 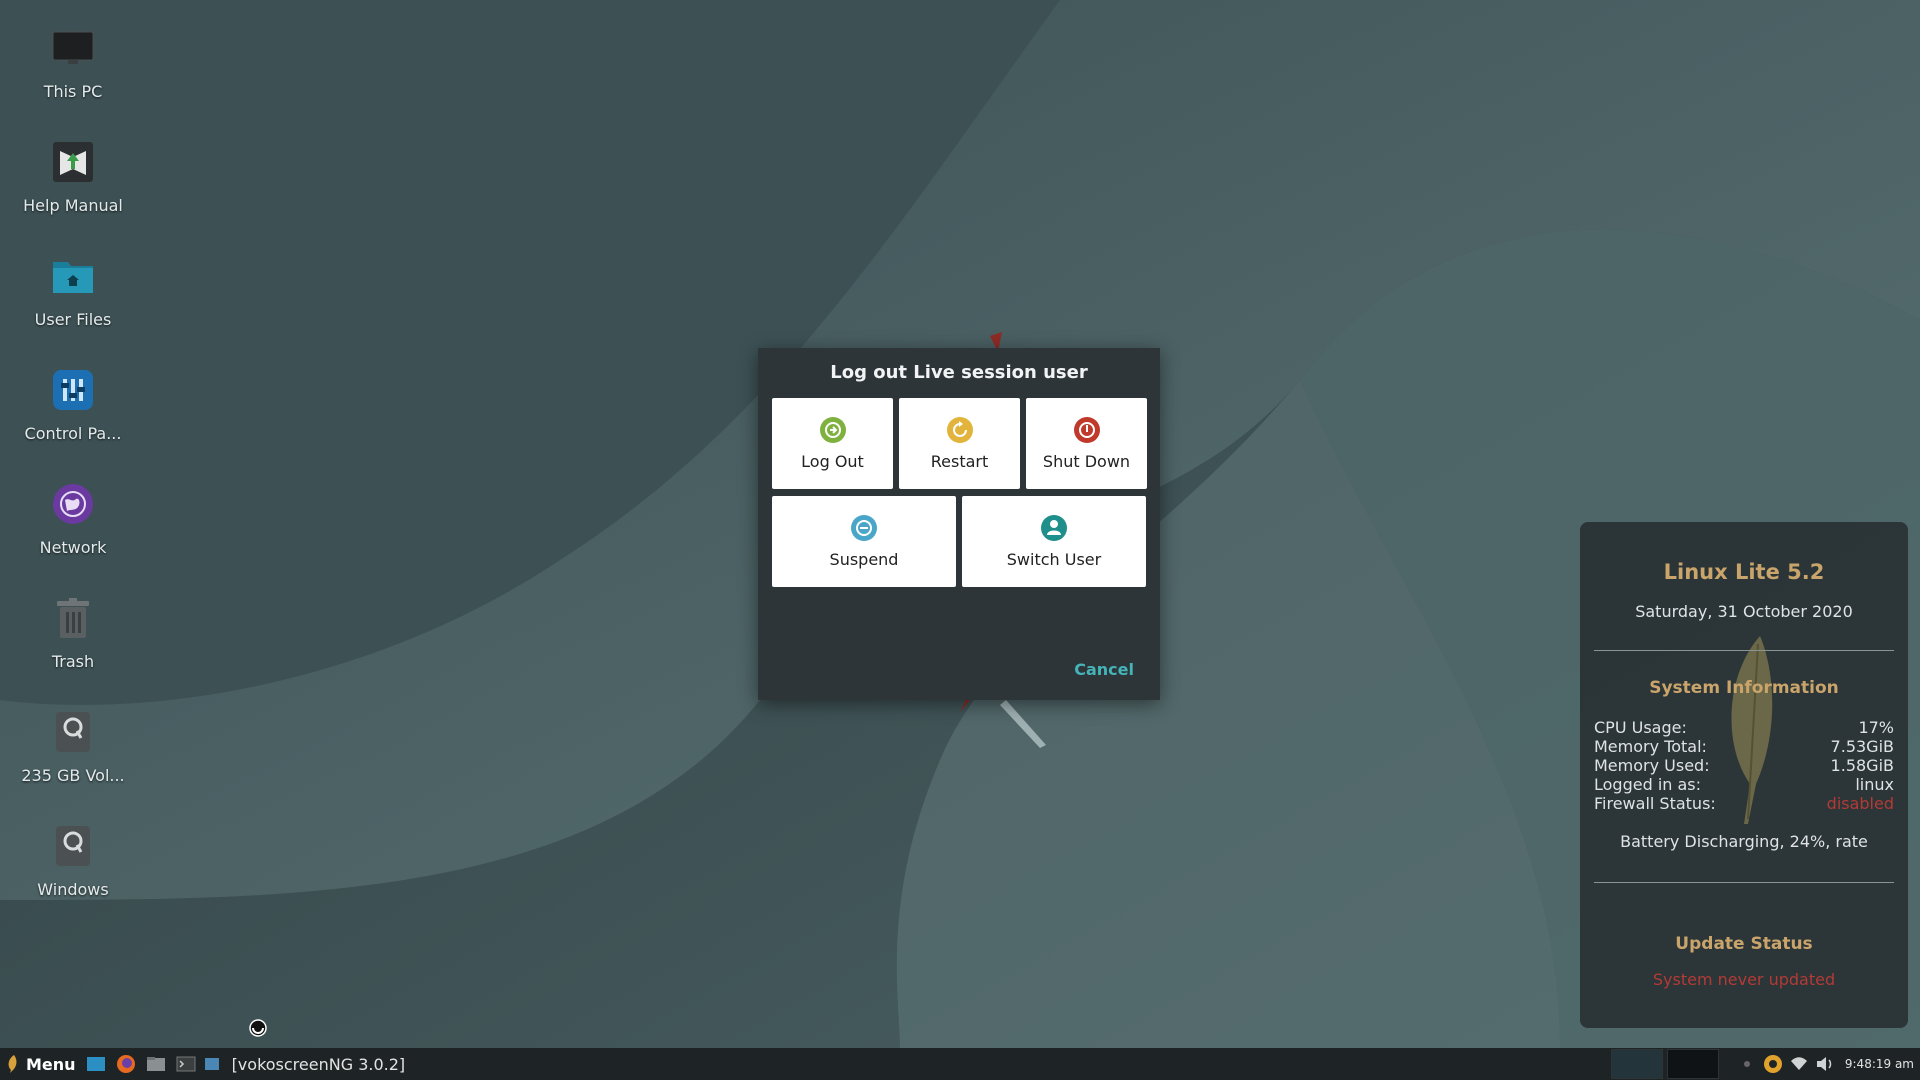 I want to click on feather-menu-icon, so click(x=12, y=1064).